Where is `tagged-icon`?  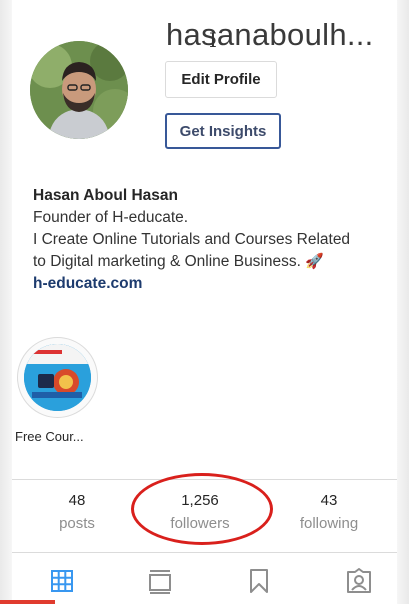
tagged-icon is located at coordinates (359, 580).